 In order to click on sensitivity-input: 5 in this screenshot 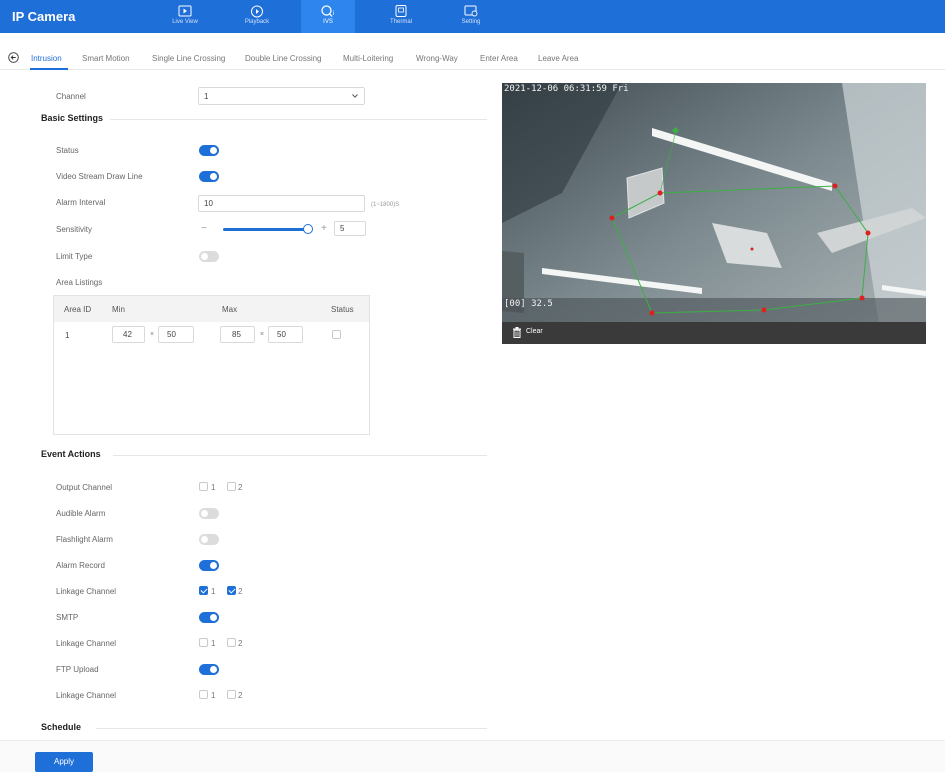, I will do `click(350, 228)`.